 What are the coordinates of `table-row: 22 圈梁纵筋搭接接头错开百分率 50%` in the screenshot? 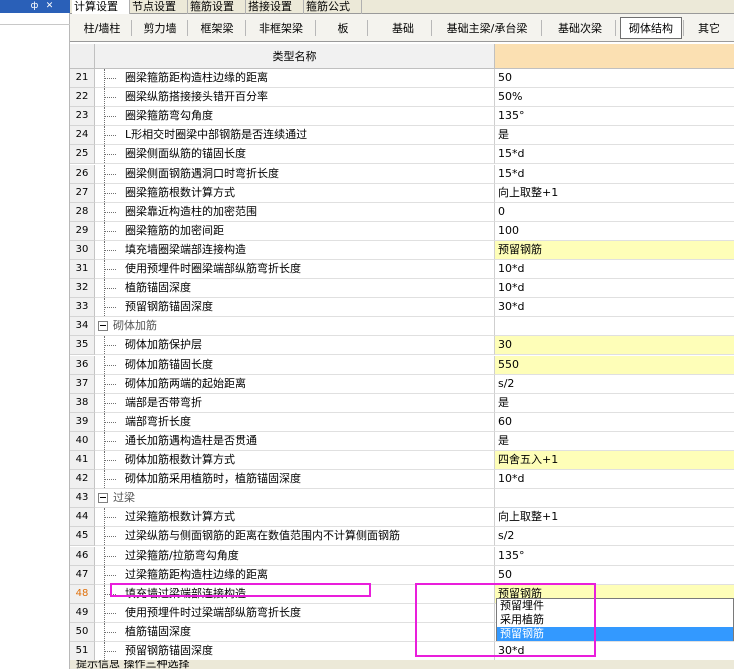 It's located at (402, 98).